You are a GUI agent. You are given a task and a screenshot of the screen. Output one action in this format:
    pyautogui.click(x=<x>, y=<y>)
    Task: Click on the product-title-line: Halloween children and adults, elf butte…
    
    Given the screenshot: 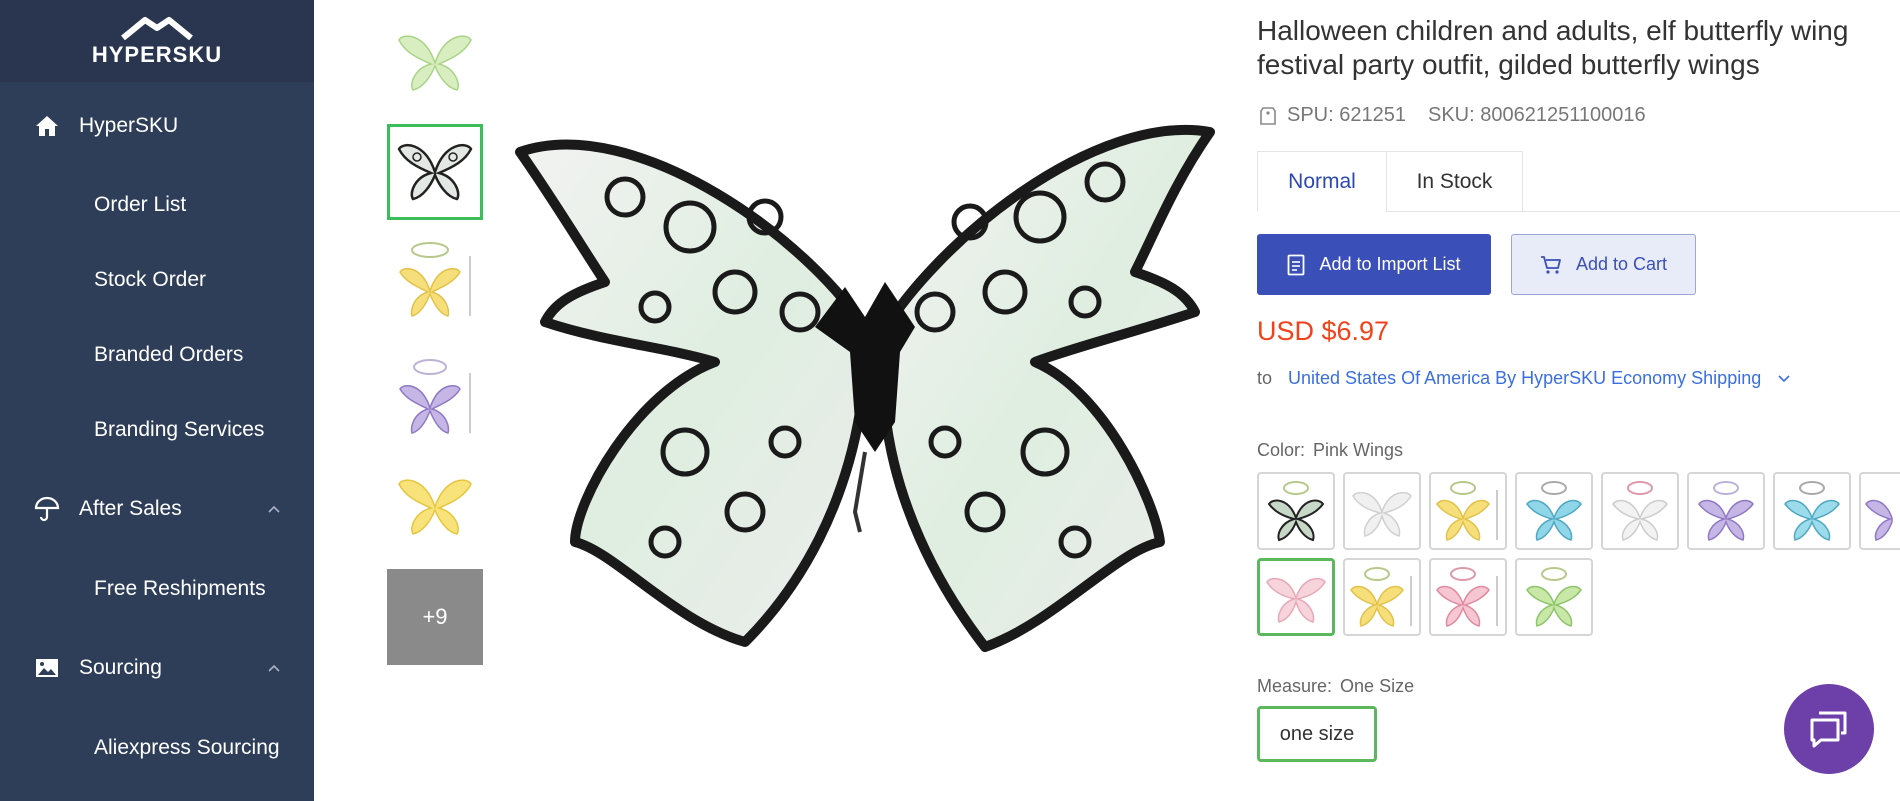 What is the action you would take?
    pyautogui.click(x=1553, y=30)
    